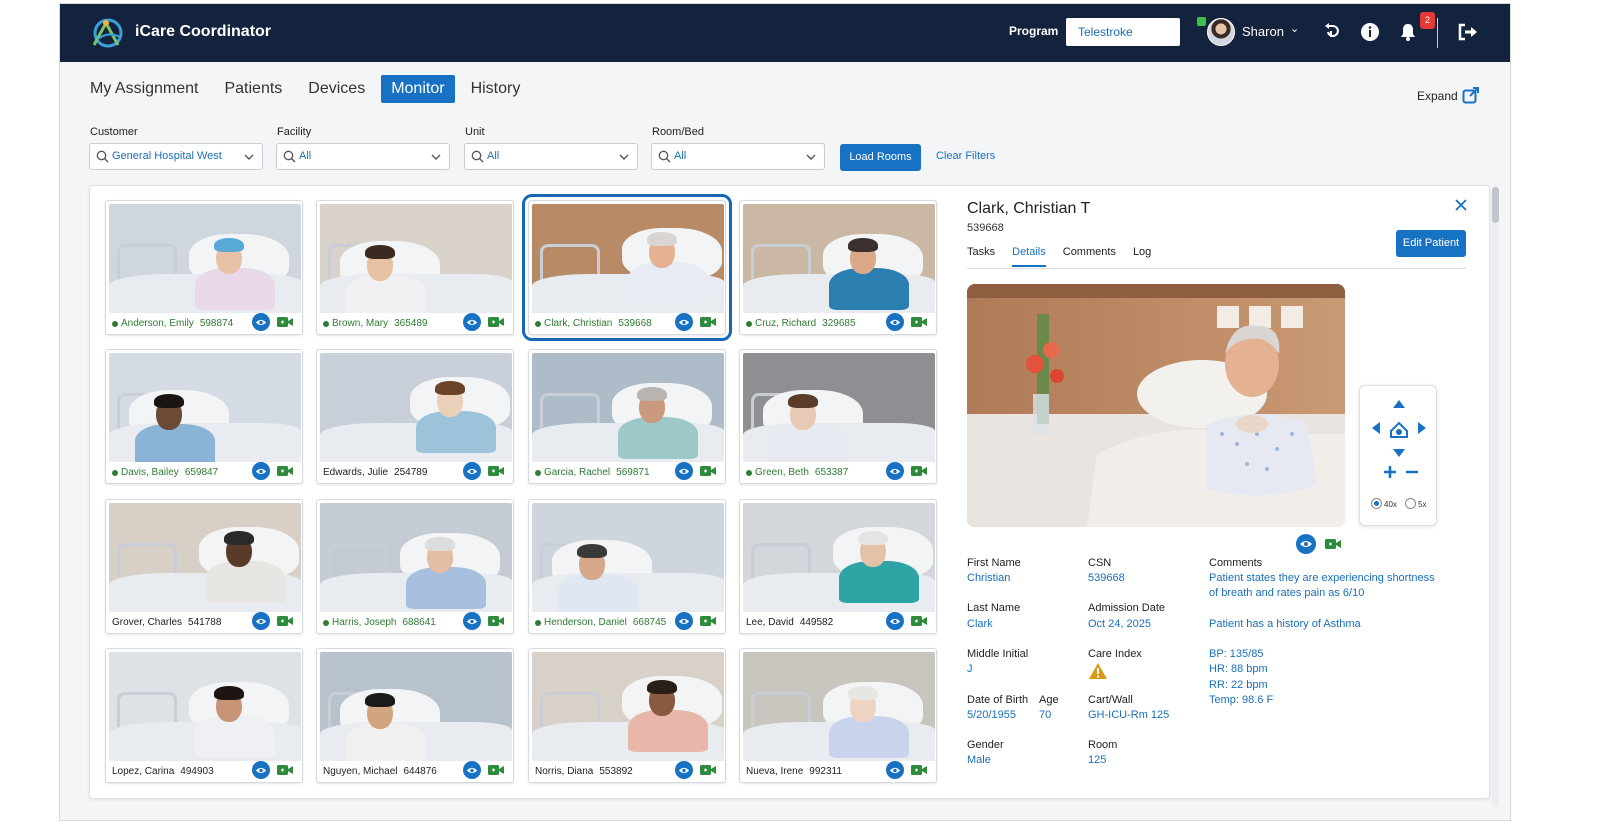  What do you see at coordinates (1390, 472) in the screenshot?
I see `zoom-in-icon` at bounding box center [1390, 472].